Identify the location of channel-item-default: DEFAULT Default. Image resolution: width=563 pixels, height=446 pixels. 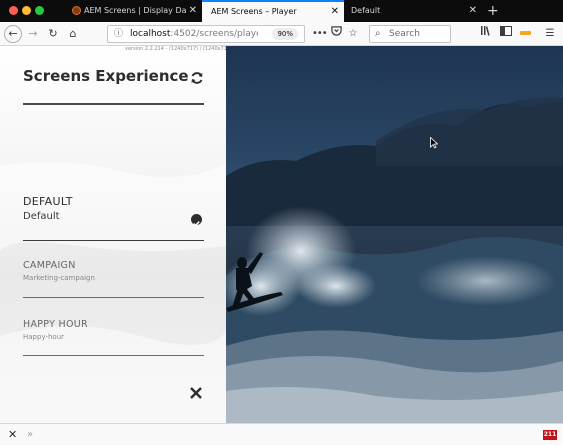
(113, 218).